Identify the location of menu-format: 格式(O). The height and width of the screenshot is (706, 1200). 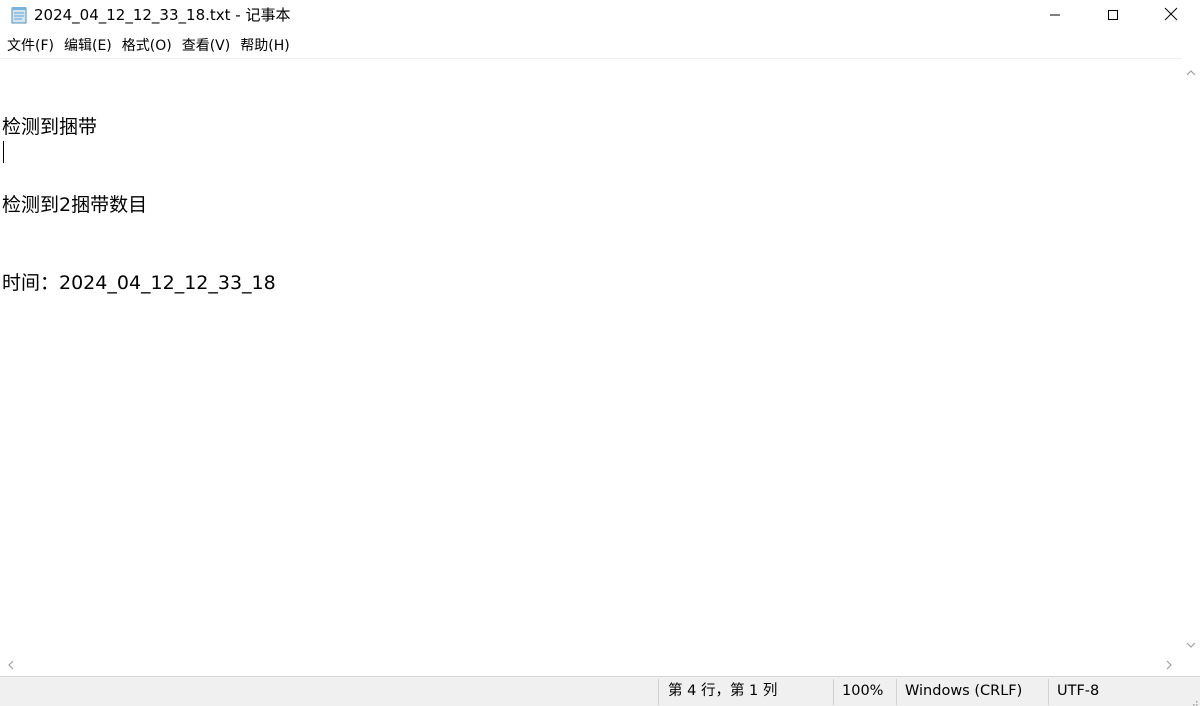
(147, 46).